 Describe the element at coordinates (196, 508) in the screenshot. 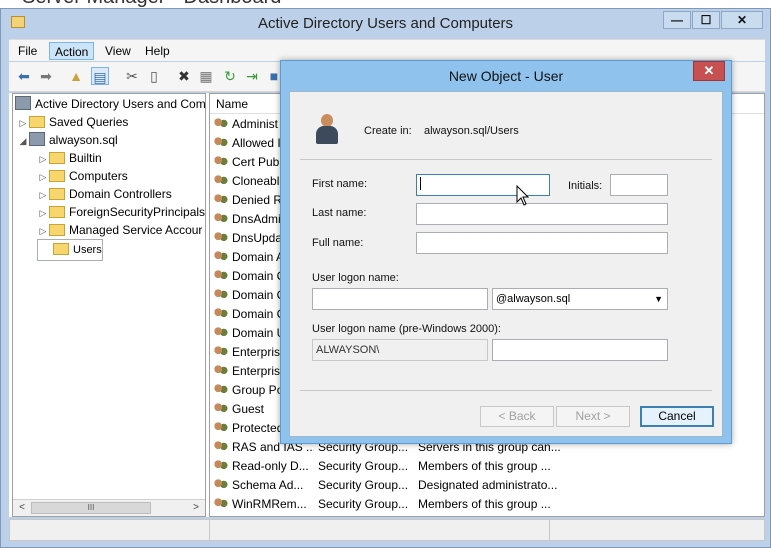

I see `scroll-right-icon: >` at that location.